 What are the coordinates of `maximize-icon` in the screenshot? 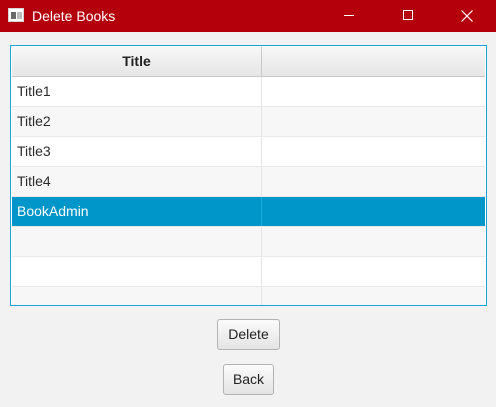 It's located at (408, 15).